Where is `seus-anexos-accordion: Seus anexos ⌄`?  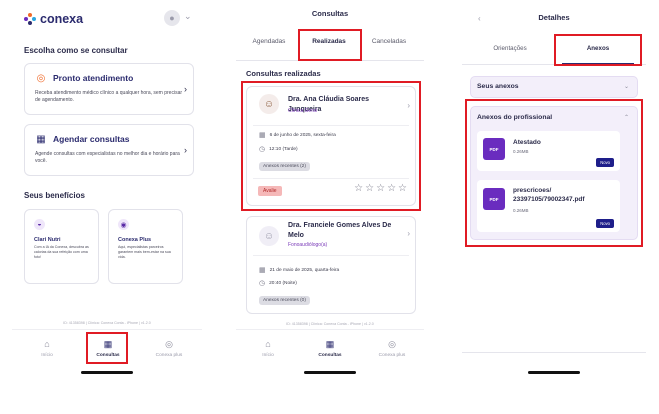 seus-anexos-accordion: Seus anexos ⌄ is located at coordinates (554, 87).